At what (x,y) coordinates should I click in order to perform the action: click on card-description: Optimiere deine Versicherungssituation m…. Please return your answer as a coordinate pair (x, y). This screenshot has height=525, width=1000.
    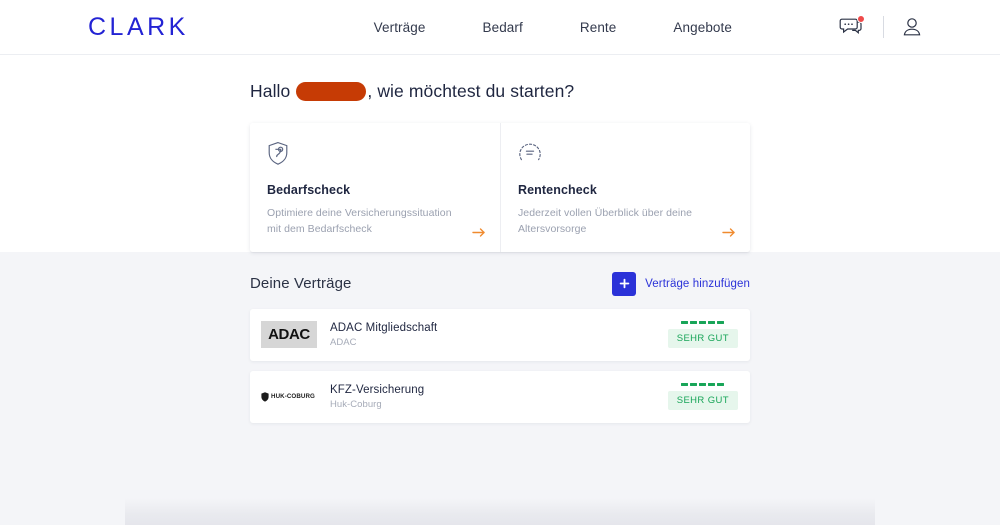
    Looking at the image, I should click on (359, 221).